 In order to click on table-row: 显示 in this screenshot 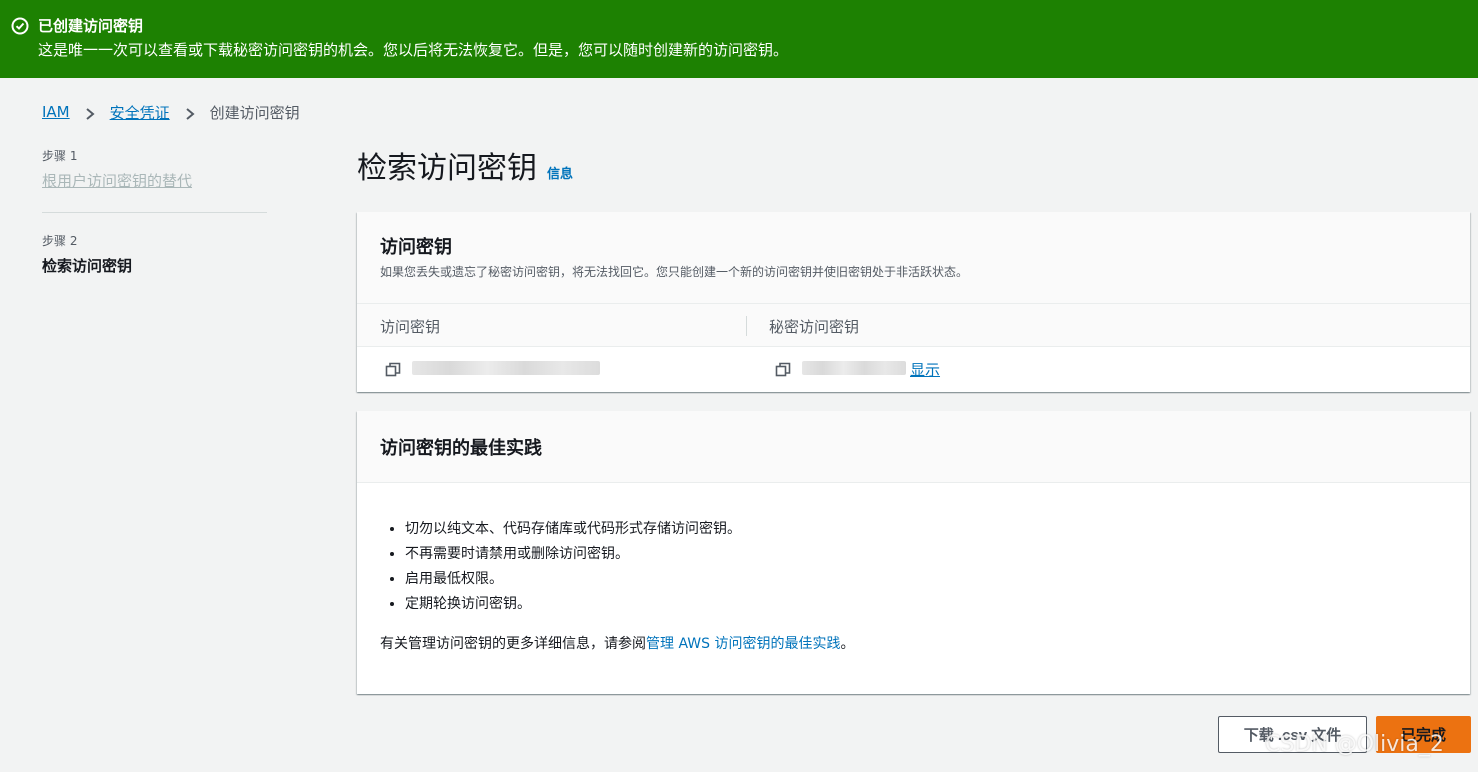, I will do `click(913, 369)`.